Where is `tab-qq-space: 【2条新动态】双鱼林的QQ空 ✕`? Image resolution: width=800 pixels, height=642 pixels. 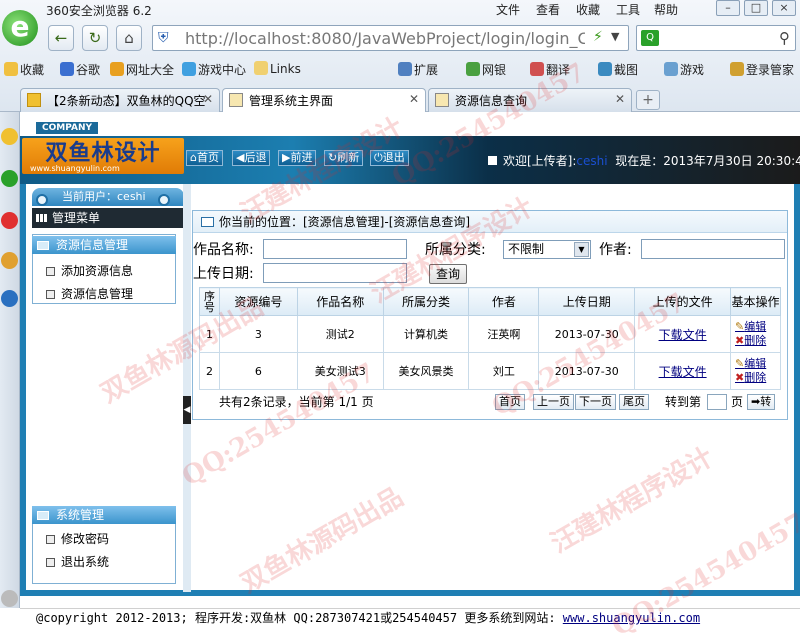 tab-qq-space: 【2条新动态】双鱼林的QQ空 ✕ is located at coordinates (120, 100).